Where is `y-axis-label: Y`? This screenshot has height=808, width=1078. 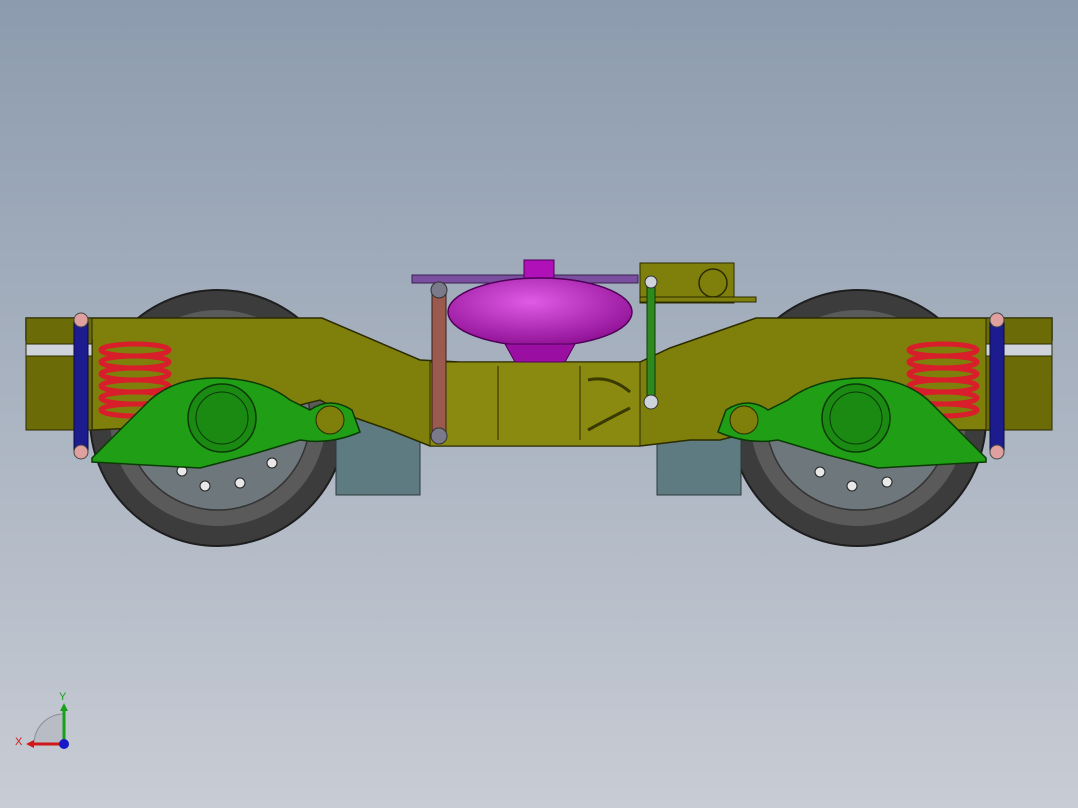
y-axis-label: Y is located at coordinates (63, 697).